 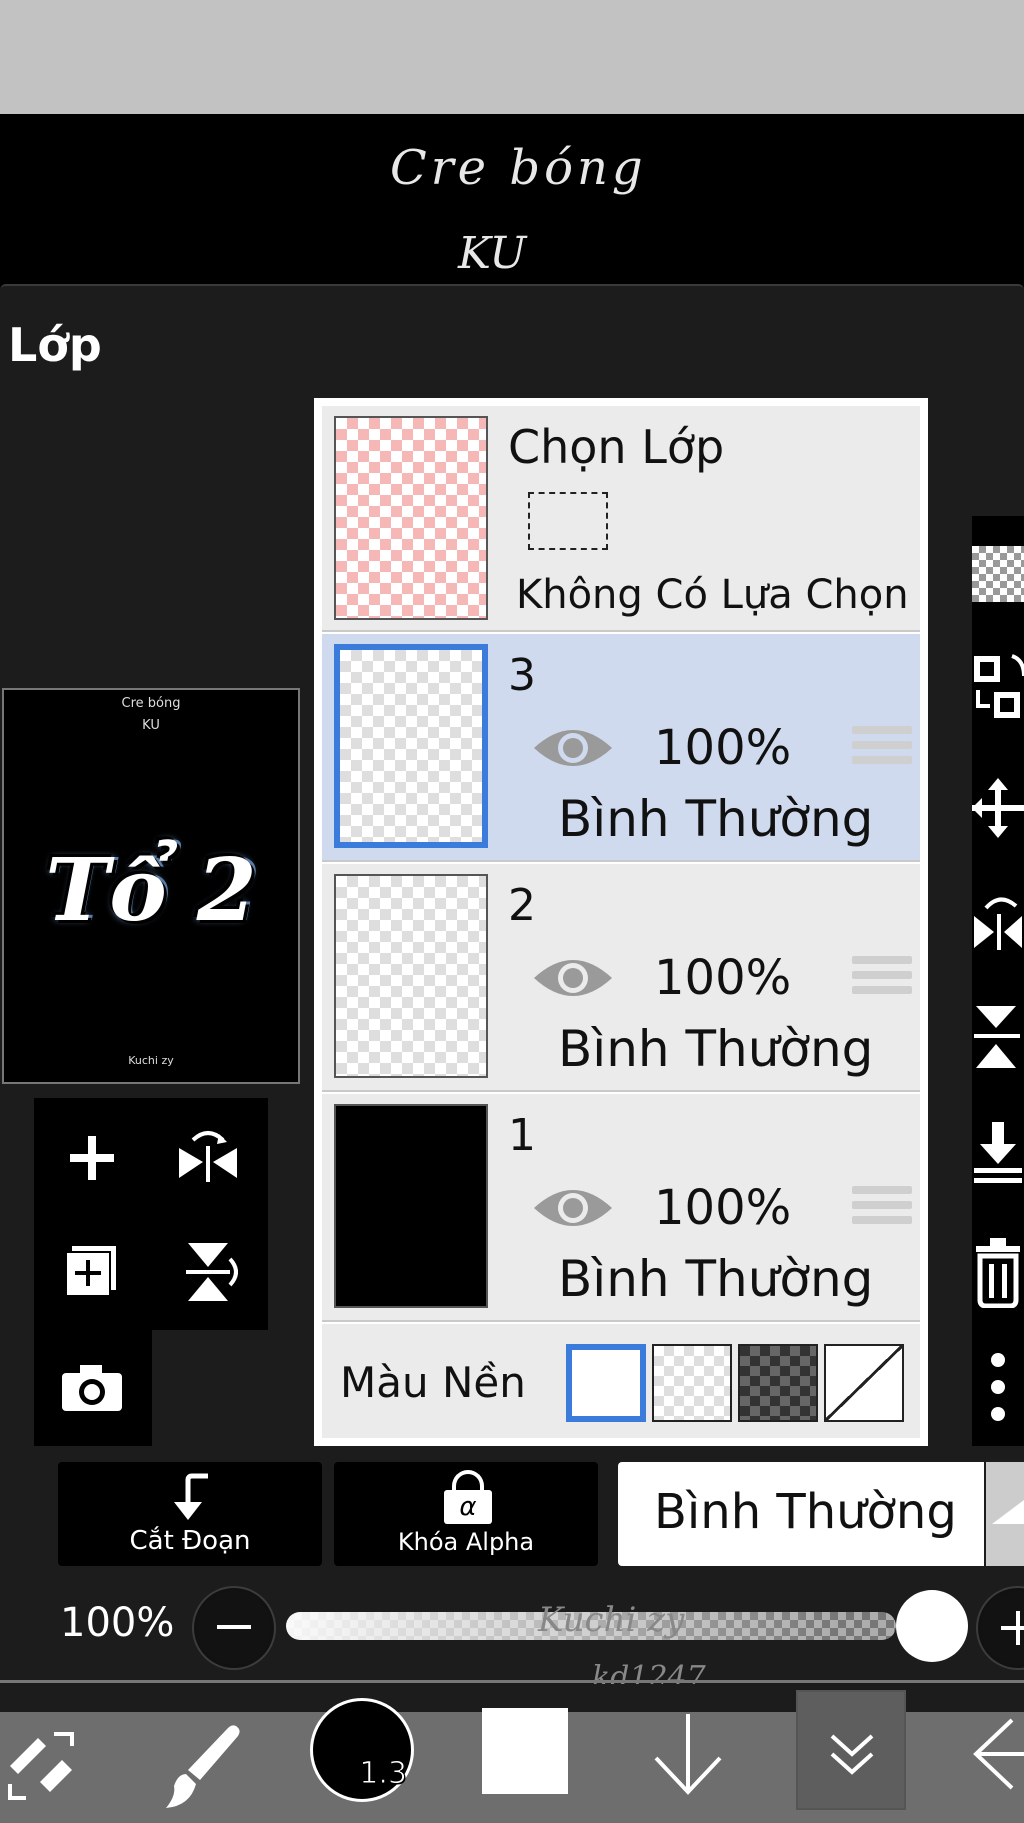 I want to click on merge-down-icon, so click(x=998, y=1152).